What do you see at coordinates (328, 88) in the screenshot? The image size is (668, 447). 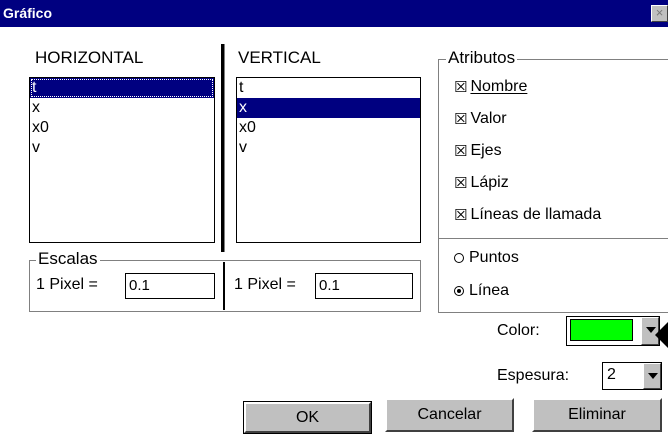 I see `vertical-item-t: t` at bounding box center [328, 88].